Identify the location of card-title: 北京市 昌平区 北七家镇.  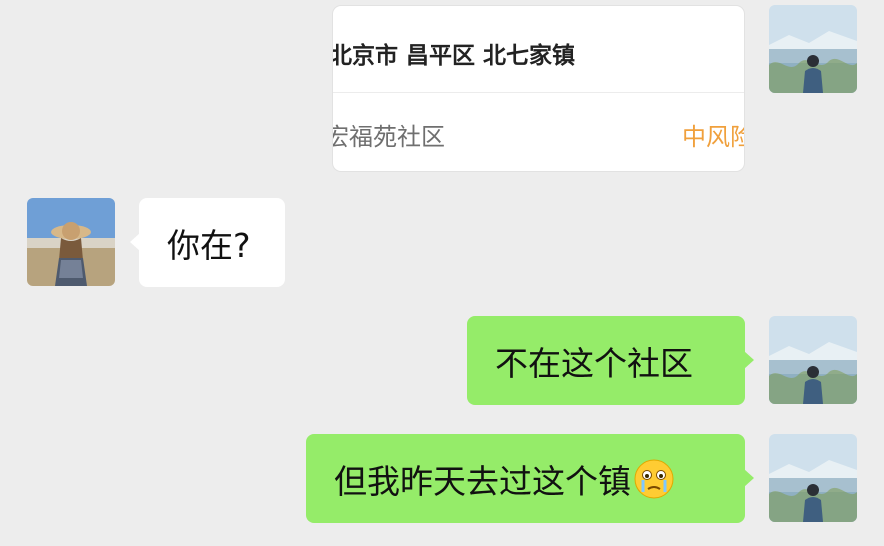
(454, 56).